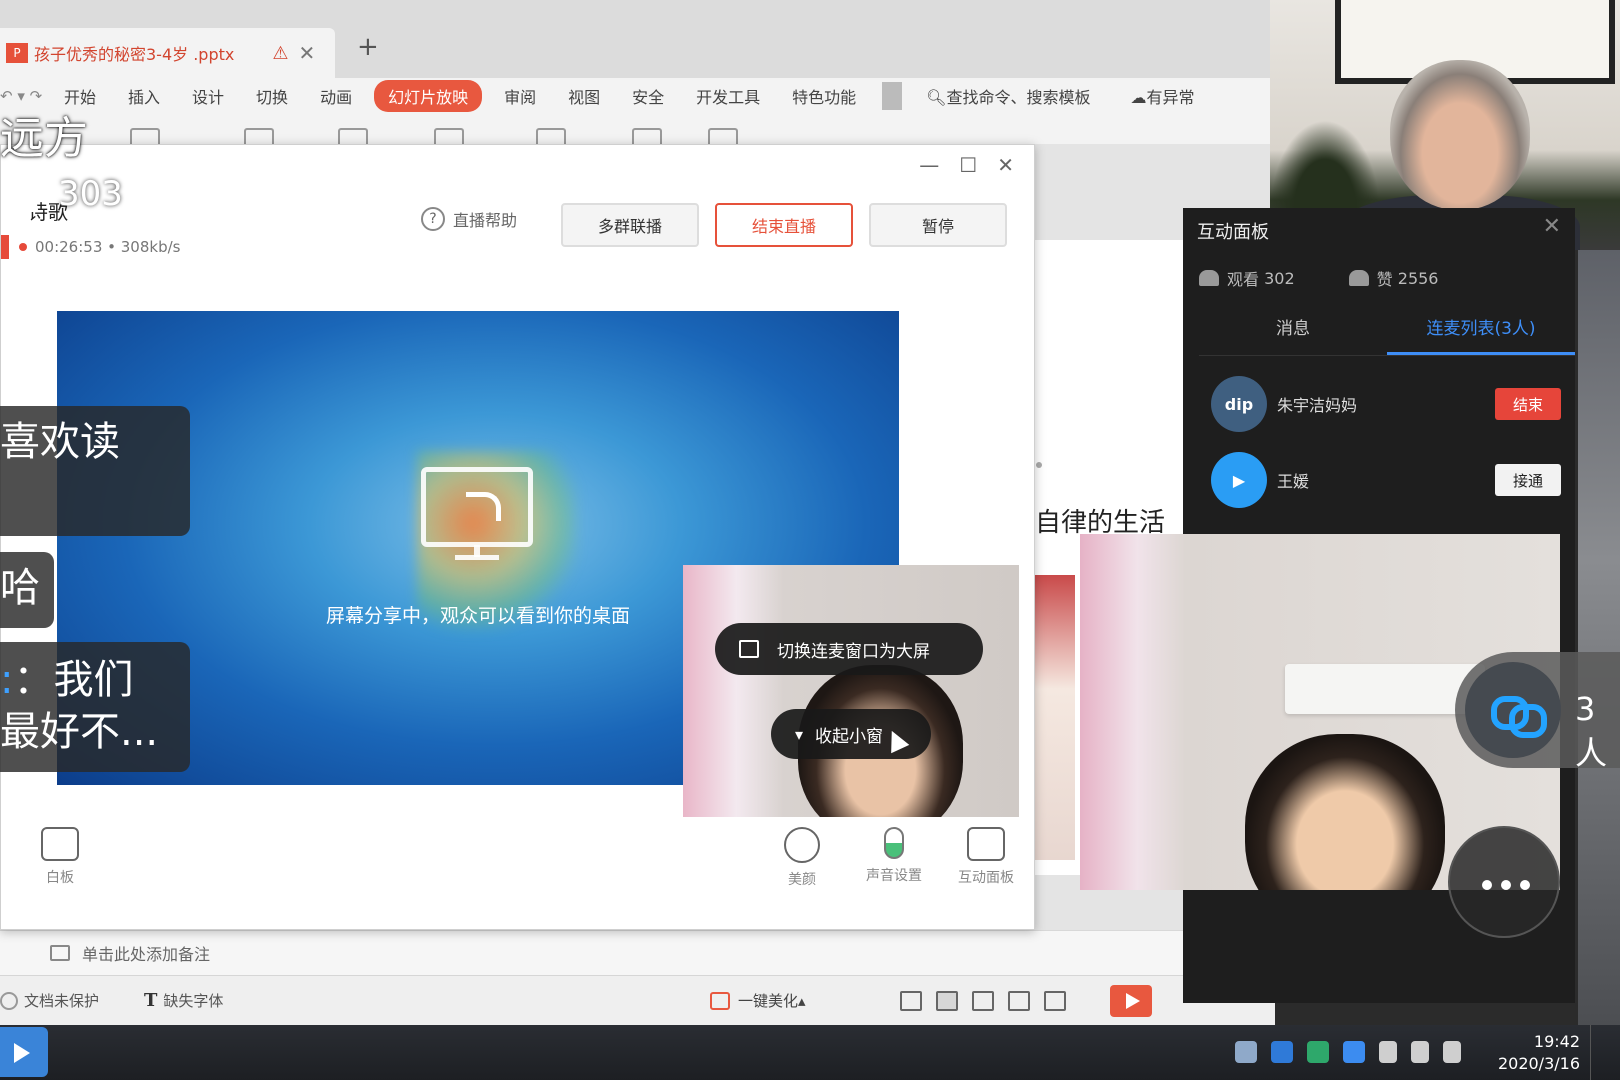 The image size is (1620, 1080). Describe the element at coordinates (784, 225) in the screenshot. I see `end-live-button: 结束直播` at that location.